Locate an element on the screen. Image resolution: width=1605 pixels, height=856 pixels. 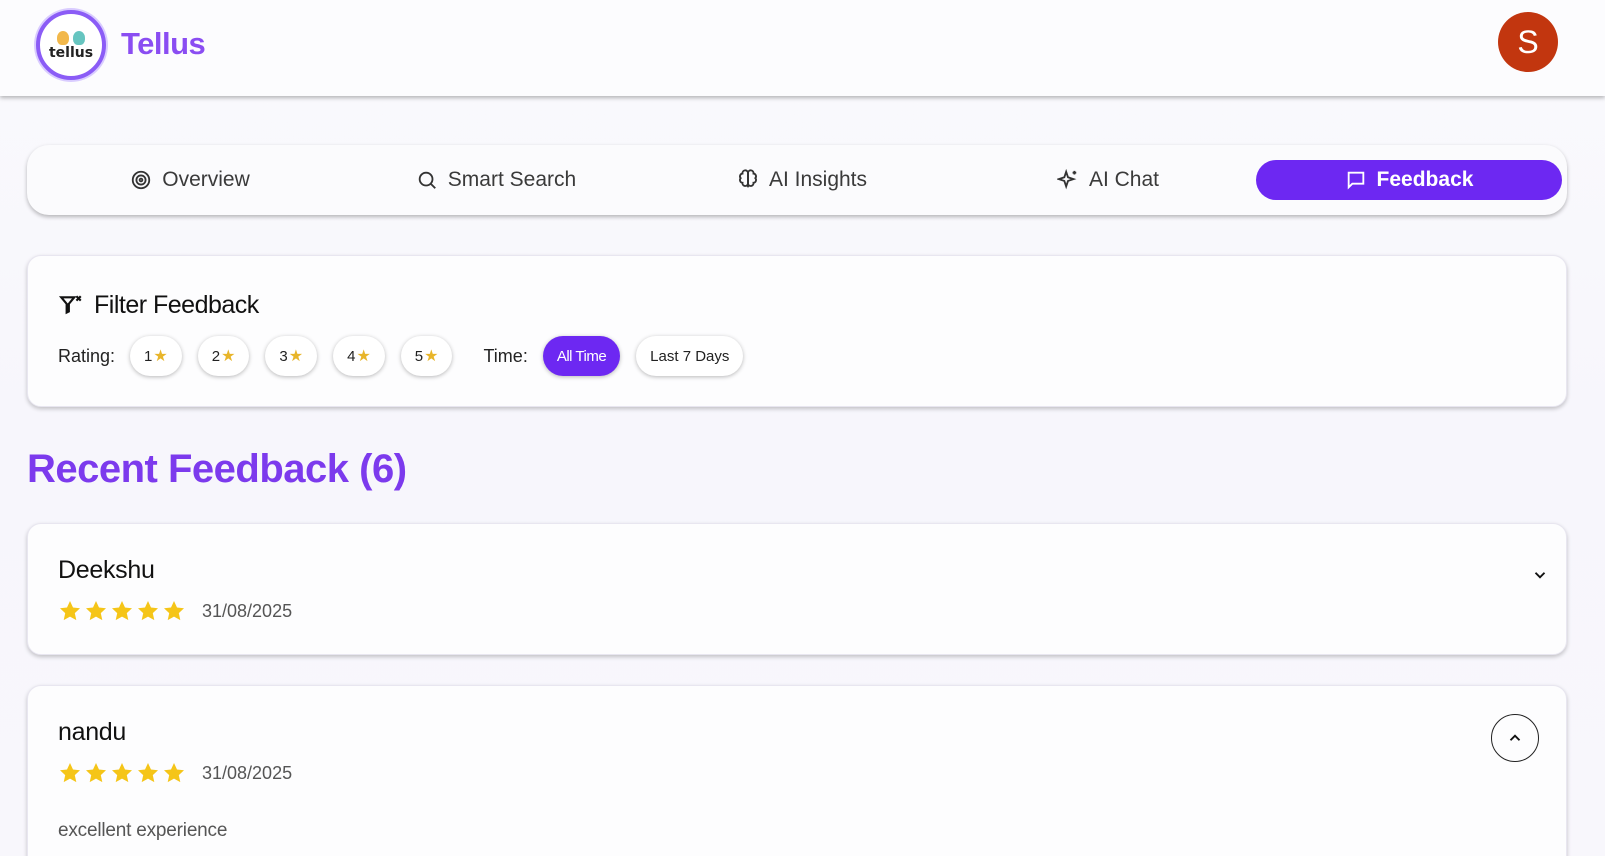
tab-label: Smart Search is located at coordinates (512, 179).